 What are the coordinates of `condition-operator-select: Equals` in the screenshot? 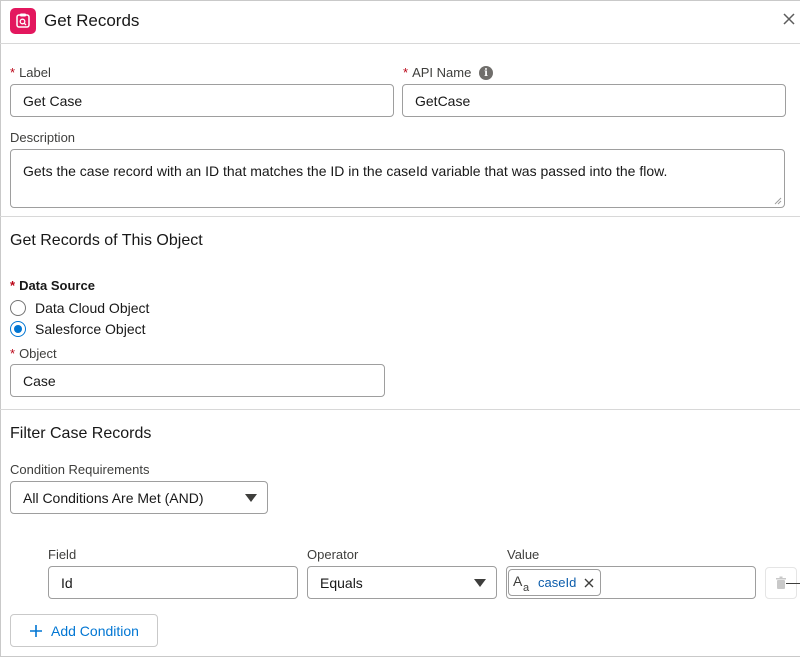 It's located at (402, 582).